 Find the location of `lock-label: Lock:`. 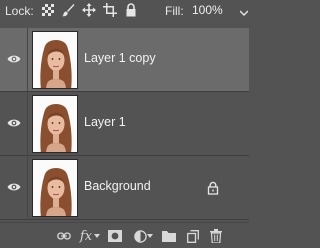

lock-label: Lock: is located at coordinates (19, 11).